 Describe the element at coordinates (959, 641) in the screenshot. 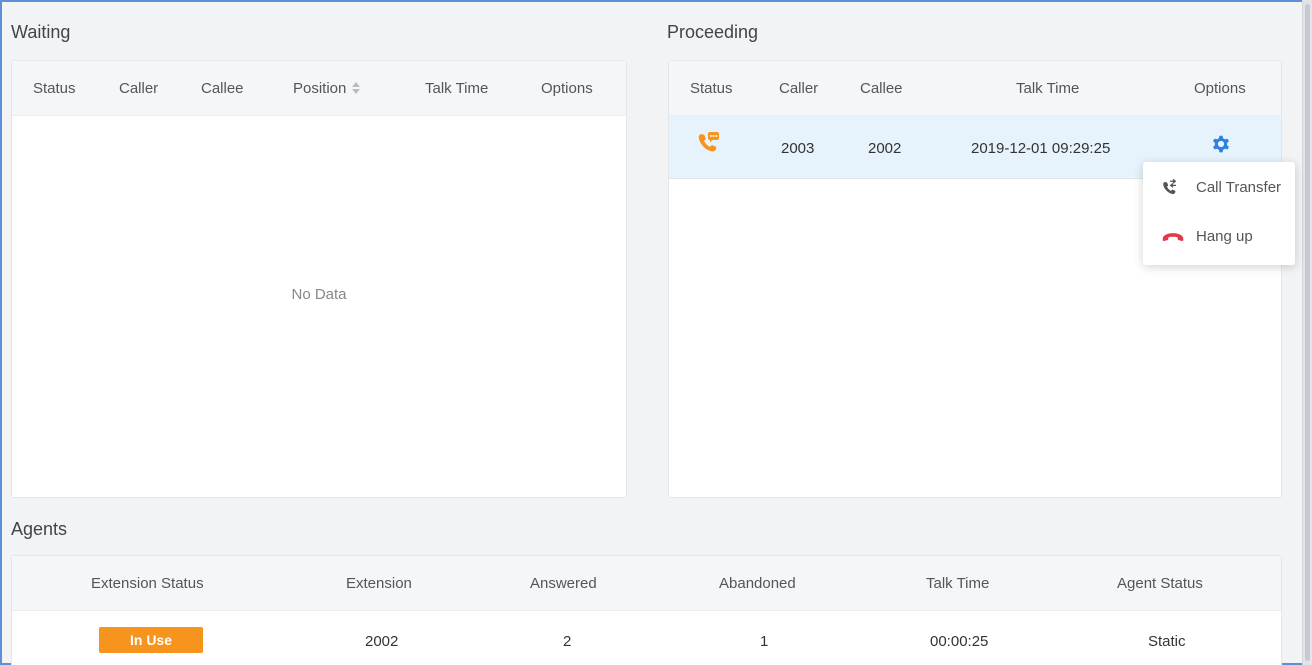

I see `agent-talk-time: 00:00:25` at that location.